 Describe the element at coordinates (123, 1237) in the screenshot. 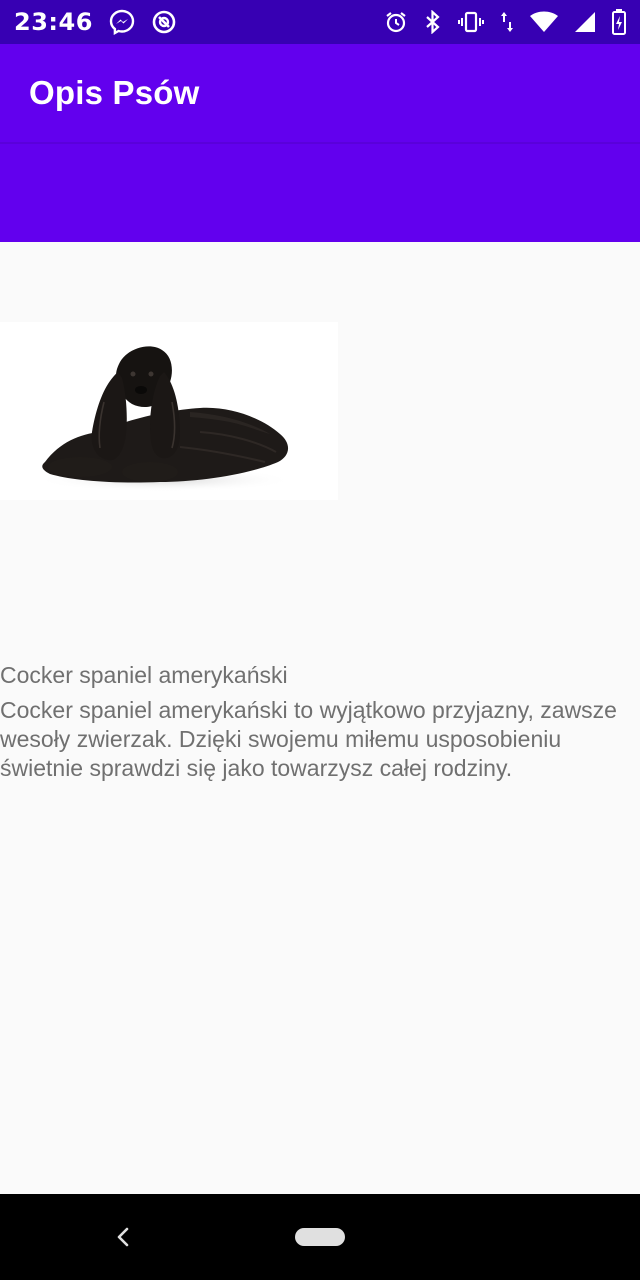

I see `back-icon` at that location.